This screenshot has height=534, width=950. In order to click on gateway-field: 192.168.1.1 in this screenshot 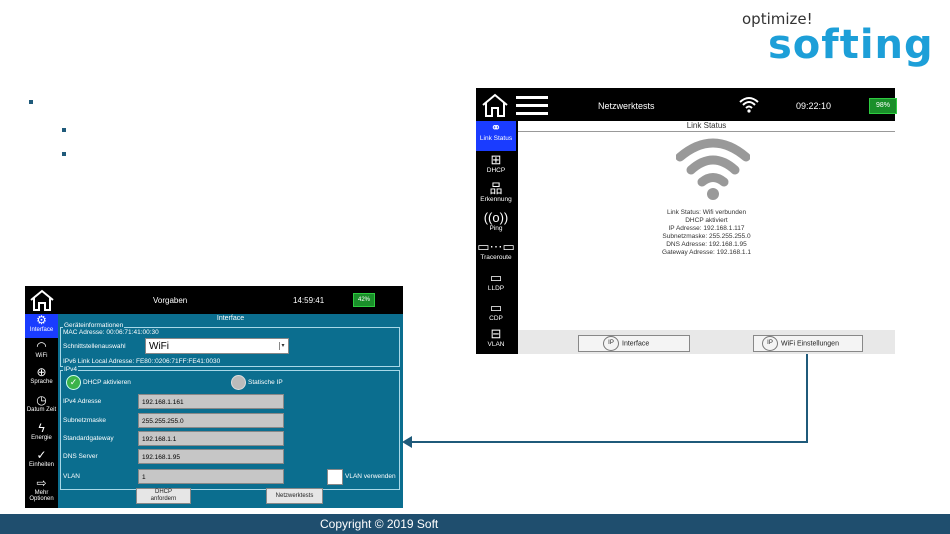, I will do `click(211, 438)`.